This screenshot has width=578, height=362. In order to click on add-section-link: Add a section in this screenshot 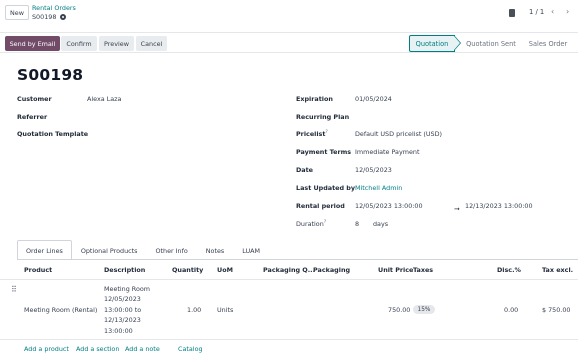, I will do `click(97, 349)`.